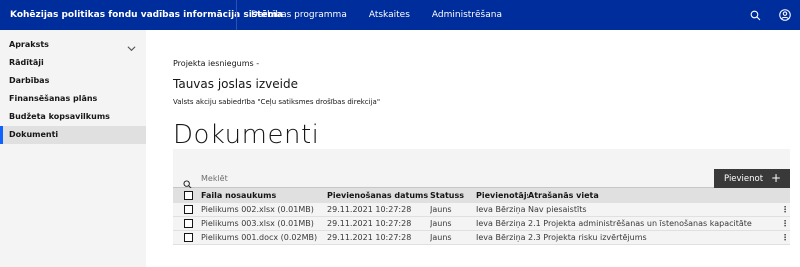 Image resolution: width=800 pixels, height=267 pixels. I want to click on search-bar, so click(481, 179).